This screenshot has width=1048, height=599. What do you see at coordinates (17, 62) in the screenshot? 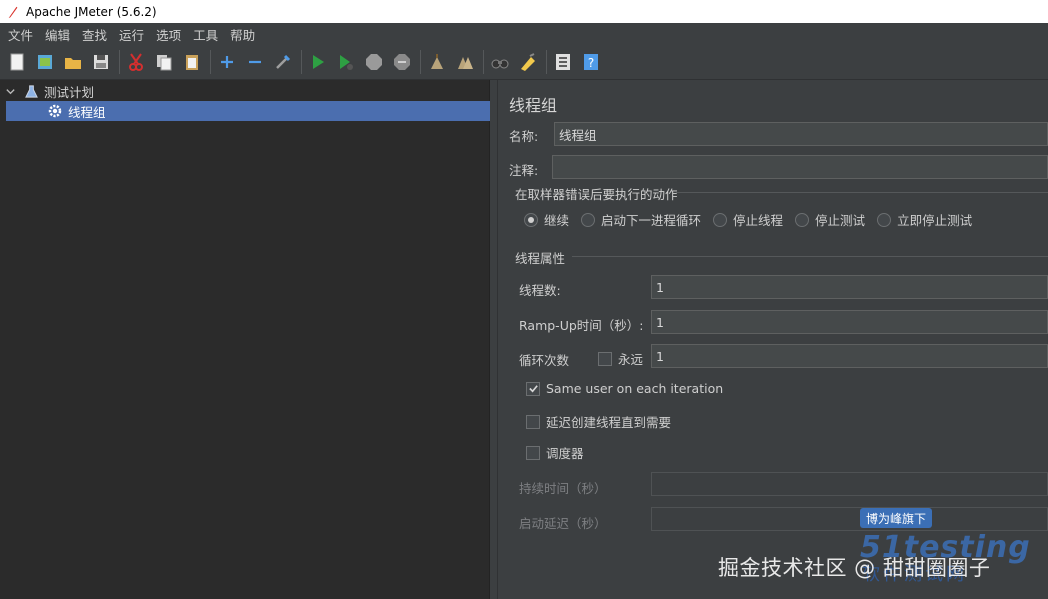
I see `new-icon` at bounding box center [17, 62].